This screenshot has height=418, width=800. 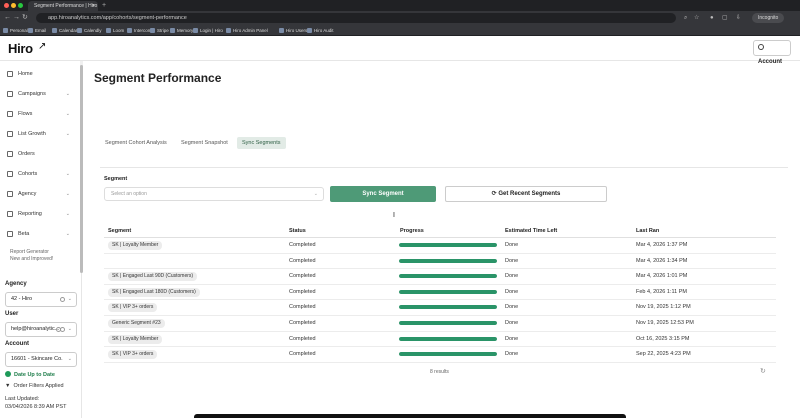 I want to click on last-updated-value: 03/04/2026 8:39 AM PST, so click(x=36, y=407).